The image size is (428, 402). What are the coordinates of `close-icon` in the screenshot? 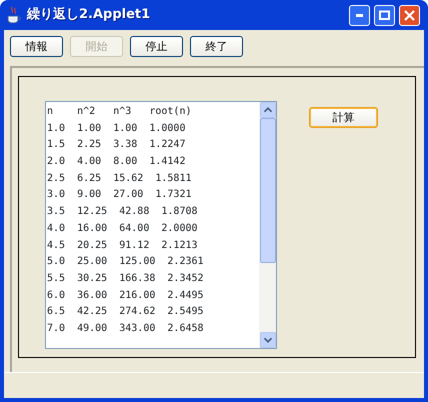 It's located at (409, 15).